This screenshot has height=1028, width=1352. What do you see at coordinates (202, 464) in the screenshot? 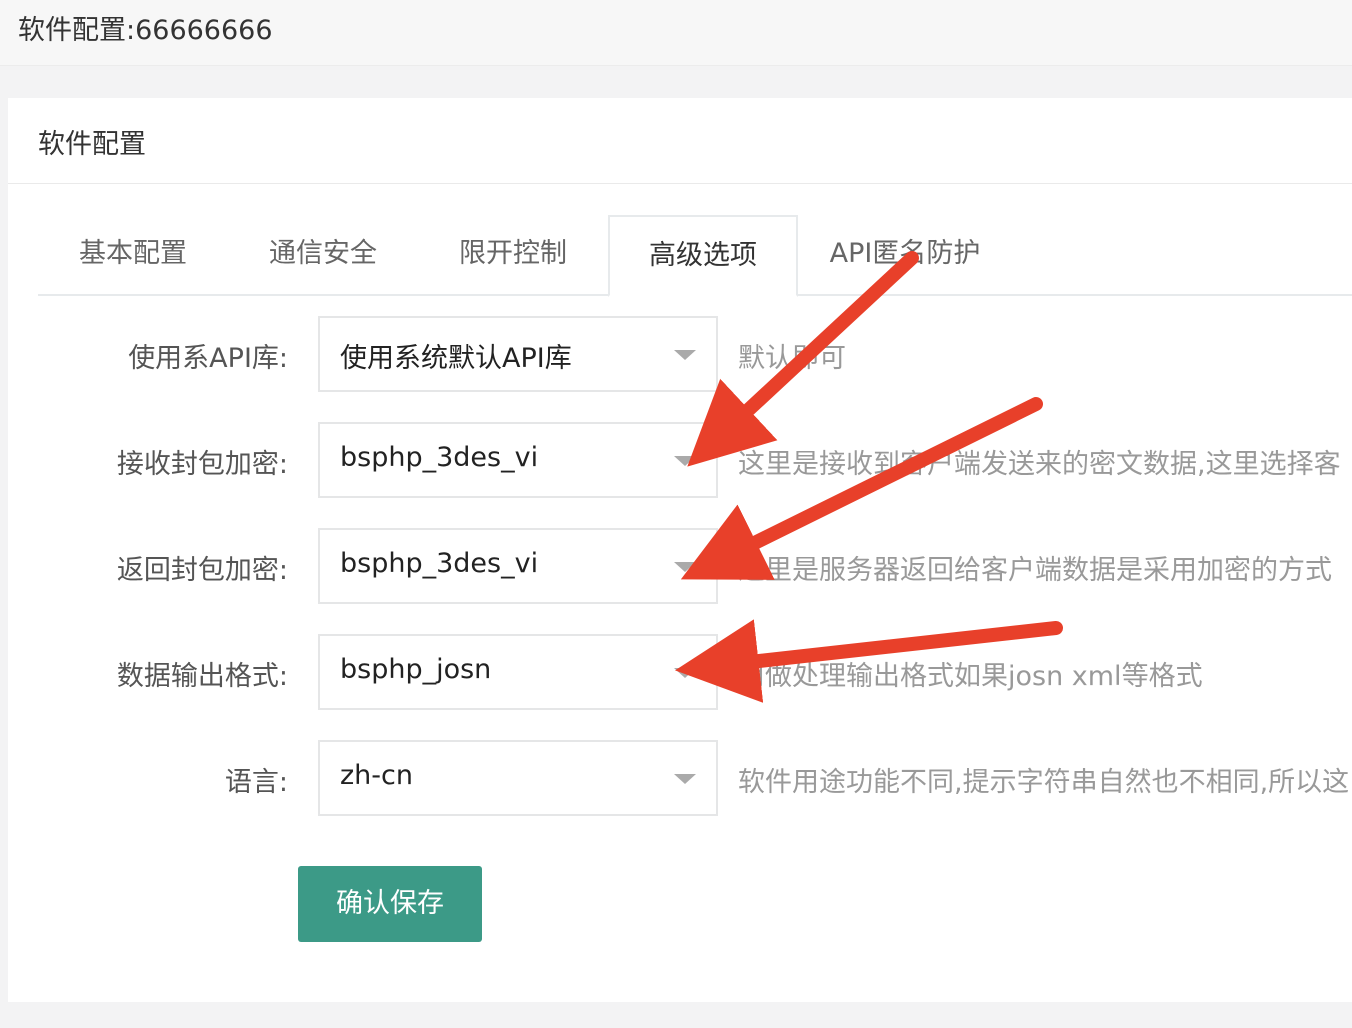
I see `receive-encryption-label: 接收封包加密:` at bounding box center [202, 464].